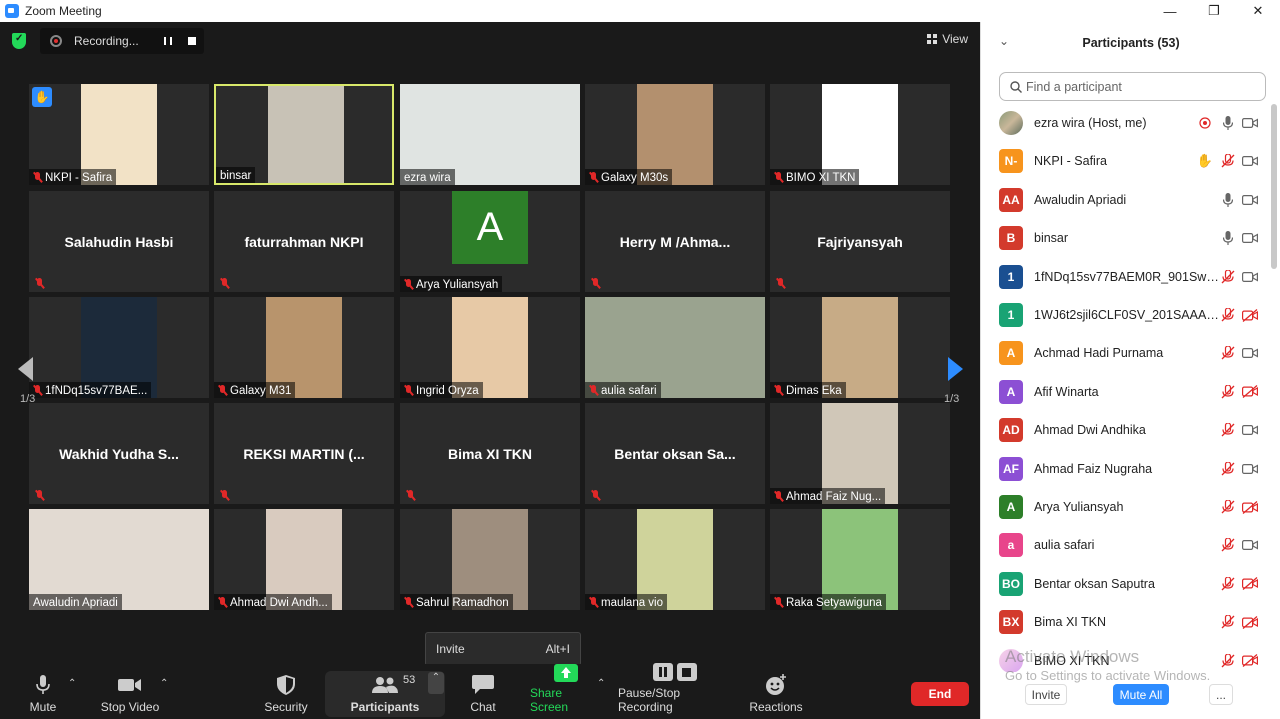 The height and width of the screenshot is (719, 1280). What do you see at coordinates (119, 559) in the screenshot?
I see `video-tile: Awaludin Apriadi` at bounding box center [119, 559].